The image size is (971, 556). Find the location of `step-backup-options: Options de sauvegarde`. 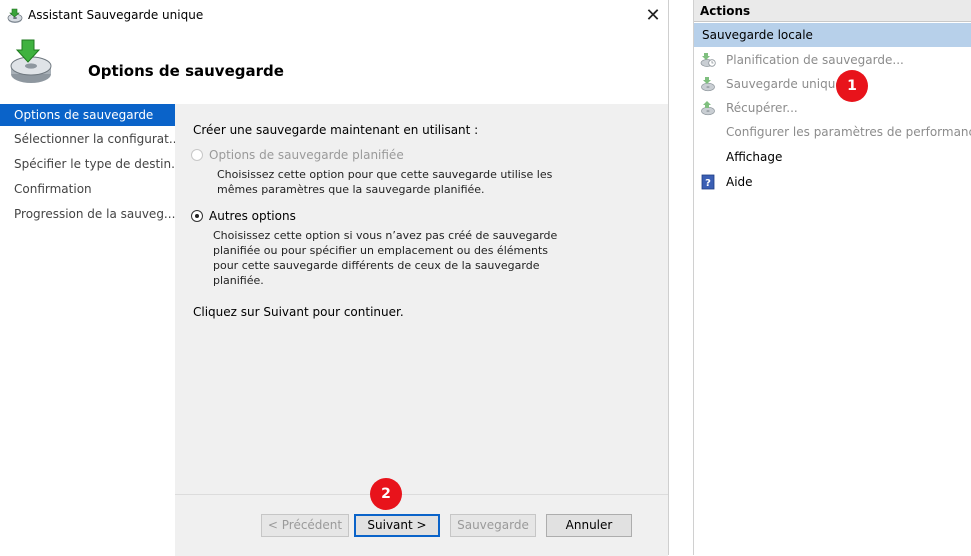

step-backup-options: Options de sauvegarde is located at coordinates (87, 115).